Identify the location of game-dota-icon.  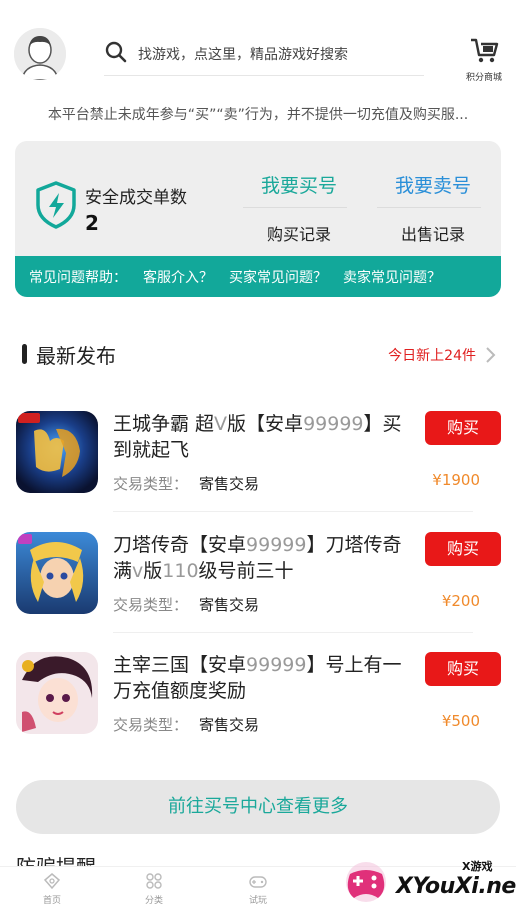
(57, 573).